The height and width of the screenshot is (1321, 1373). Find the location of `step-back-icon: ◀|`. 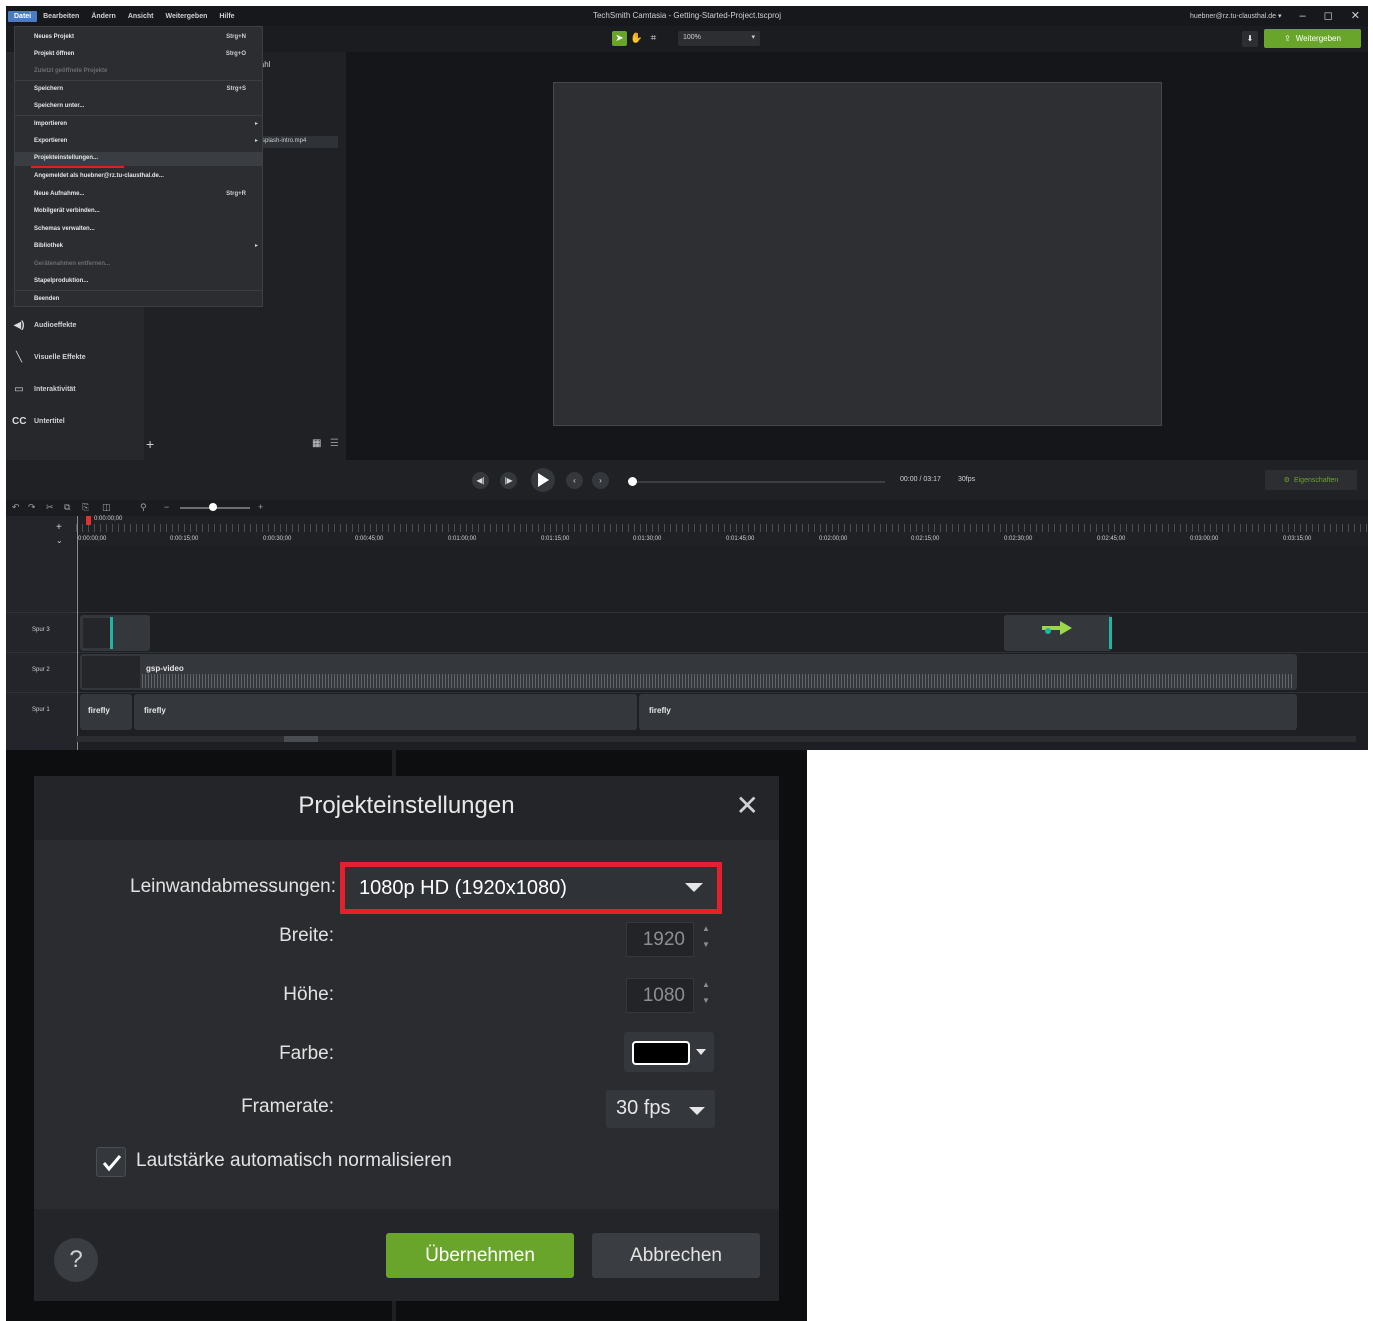

step-back-icon: ◀| is located at coordinates (480, 480).